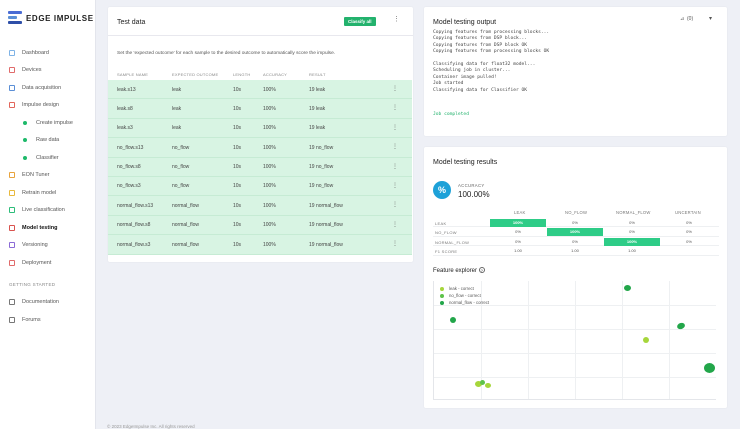 This screenshot has width=740, height=429. I want to click on matrix-row: LEAK 100% 0% 0% 0%, so click(576, 222).